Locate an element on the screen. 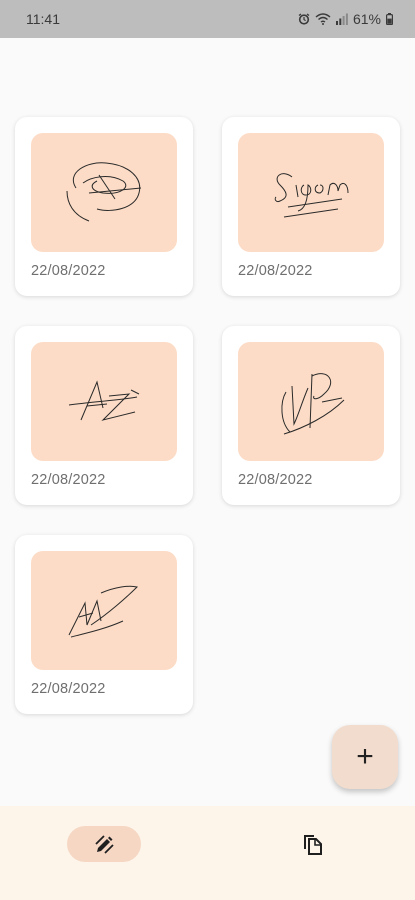  status-time: 11:41 is located at coordinates (43, 19).